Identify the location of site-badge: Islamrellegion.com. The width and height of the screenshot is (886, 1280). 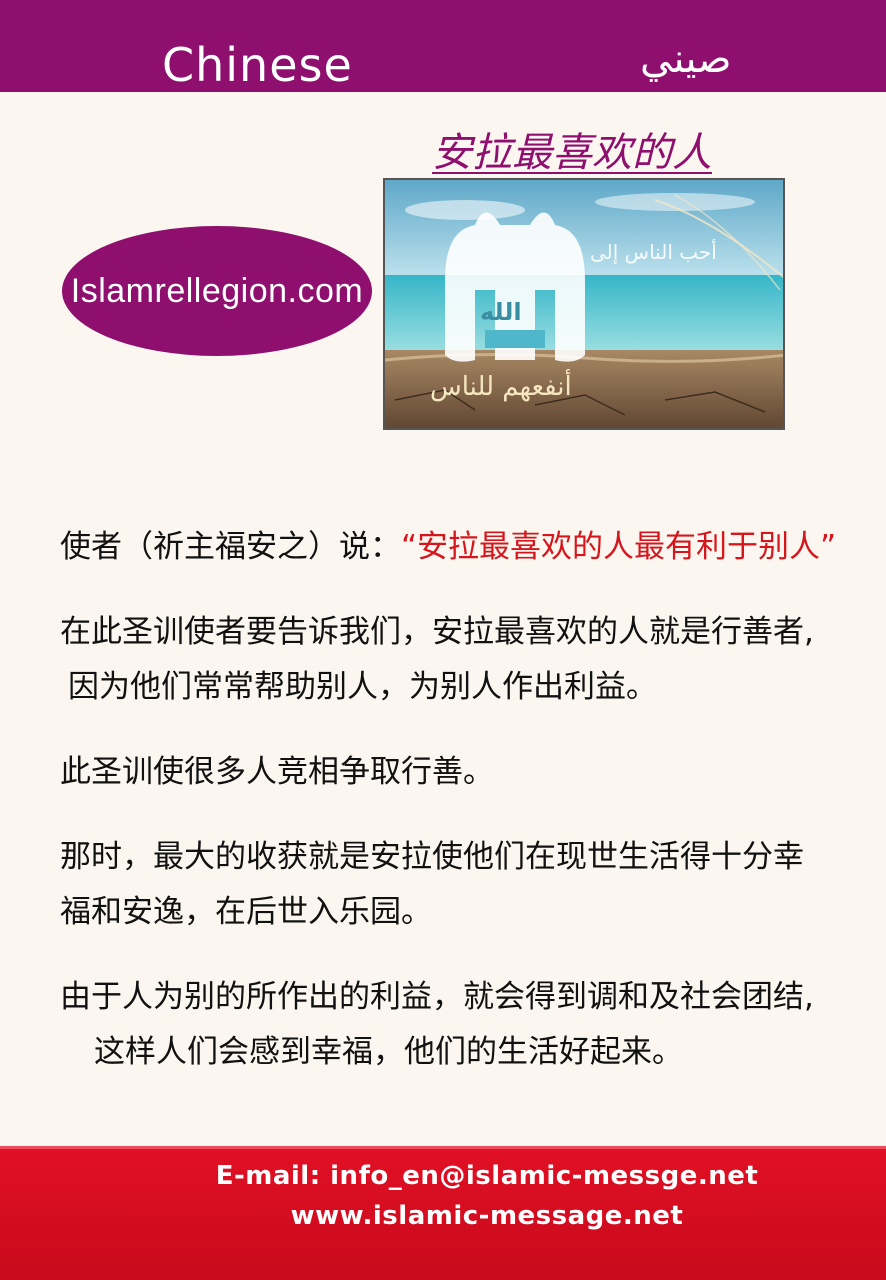
(217, 291).